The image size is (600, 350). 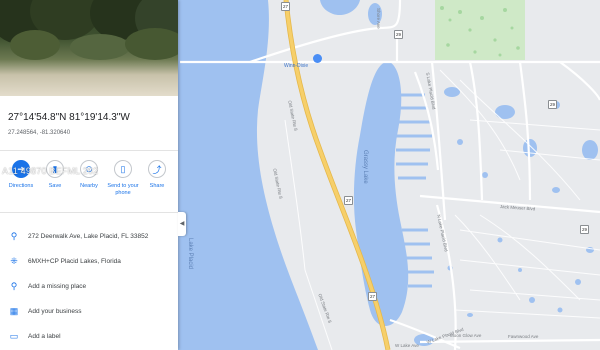 What do you see at coordinates (39, 133) in the screenshot?
I see `decimal-coordinates: 27.248564, -81.320640` at bounding box center [39, 133].